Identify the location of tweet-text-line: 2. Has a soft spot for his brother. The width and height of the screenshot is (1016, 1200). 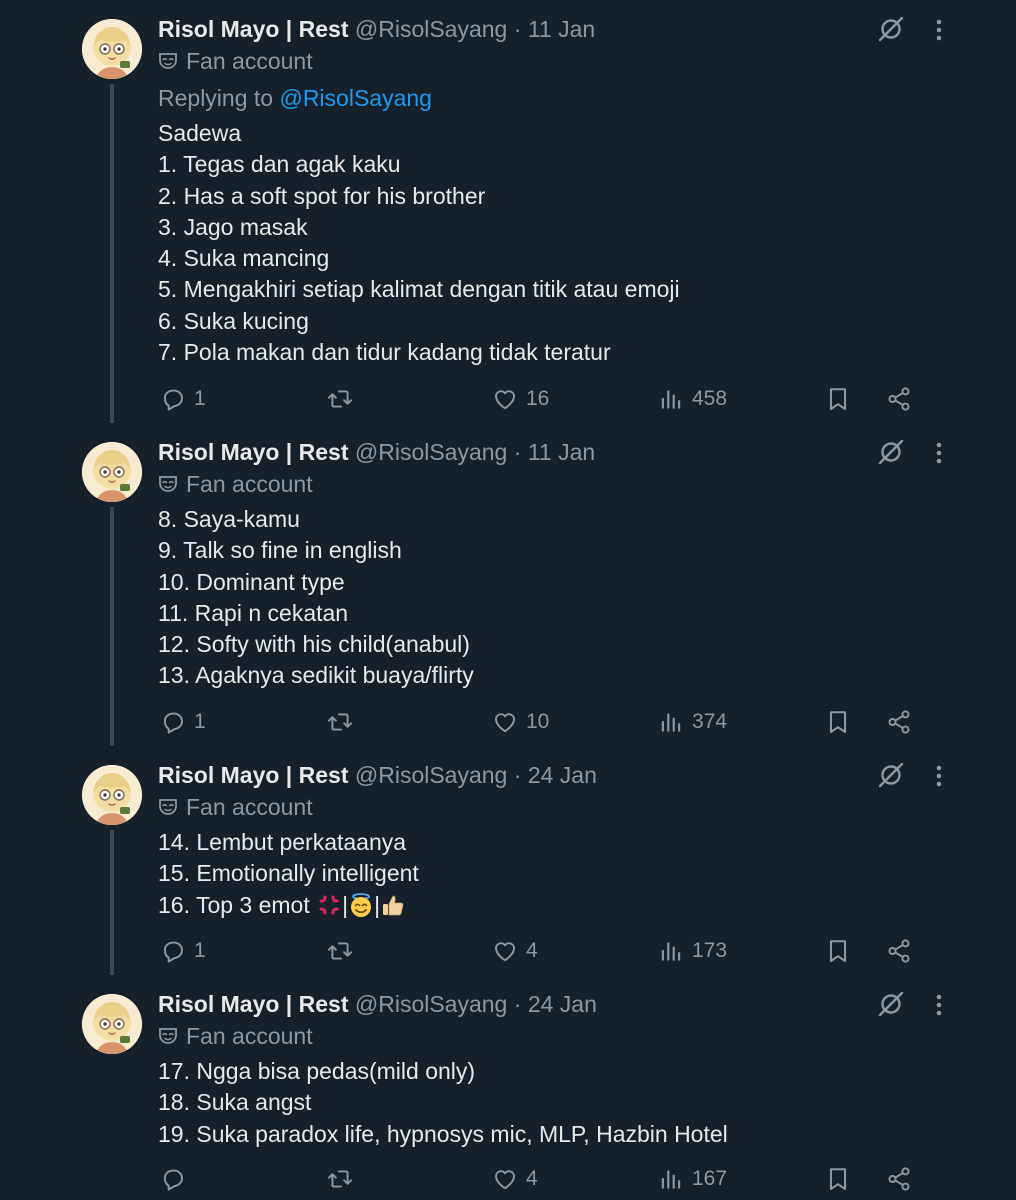
(322, 195).